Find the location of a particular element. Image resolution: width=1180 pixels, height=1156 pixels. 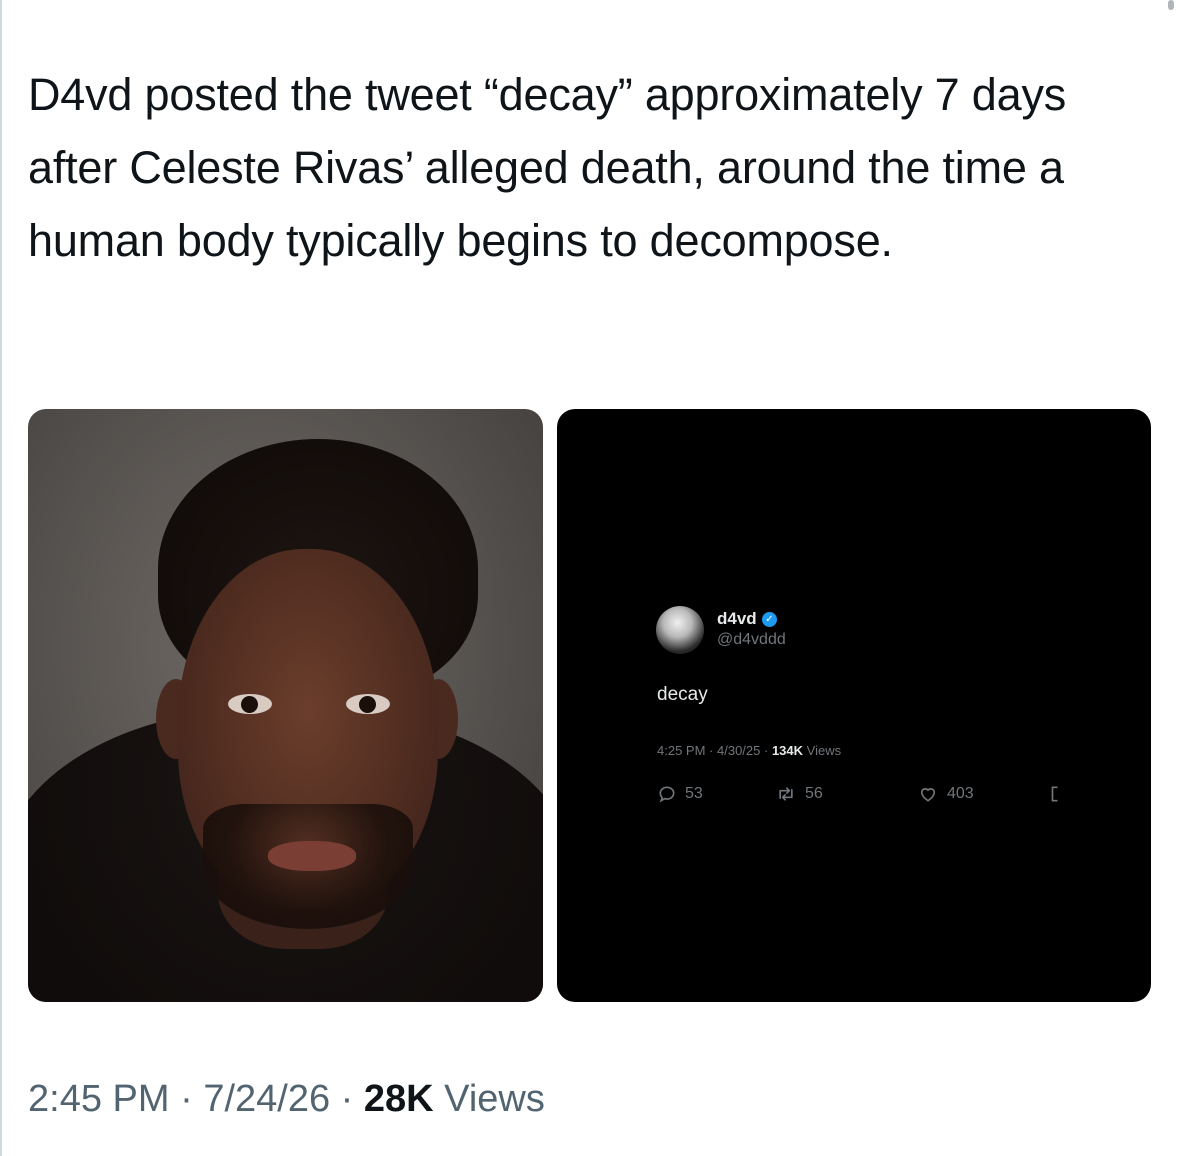

photo-lips is located at coordinates (312, 856).